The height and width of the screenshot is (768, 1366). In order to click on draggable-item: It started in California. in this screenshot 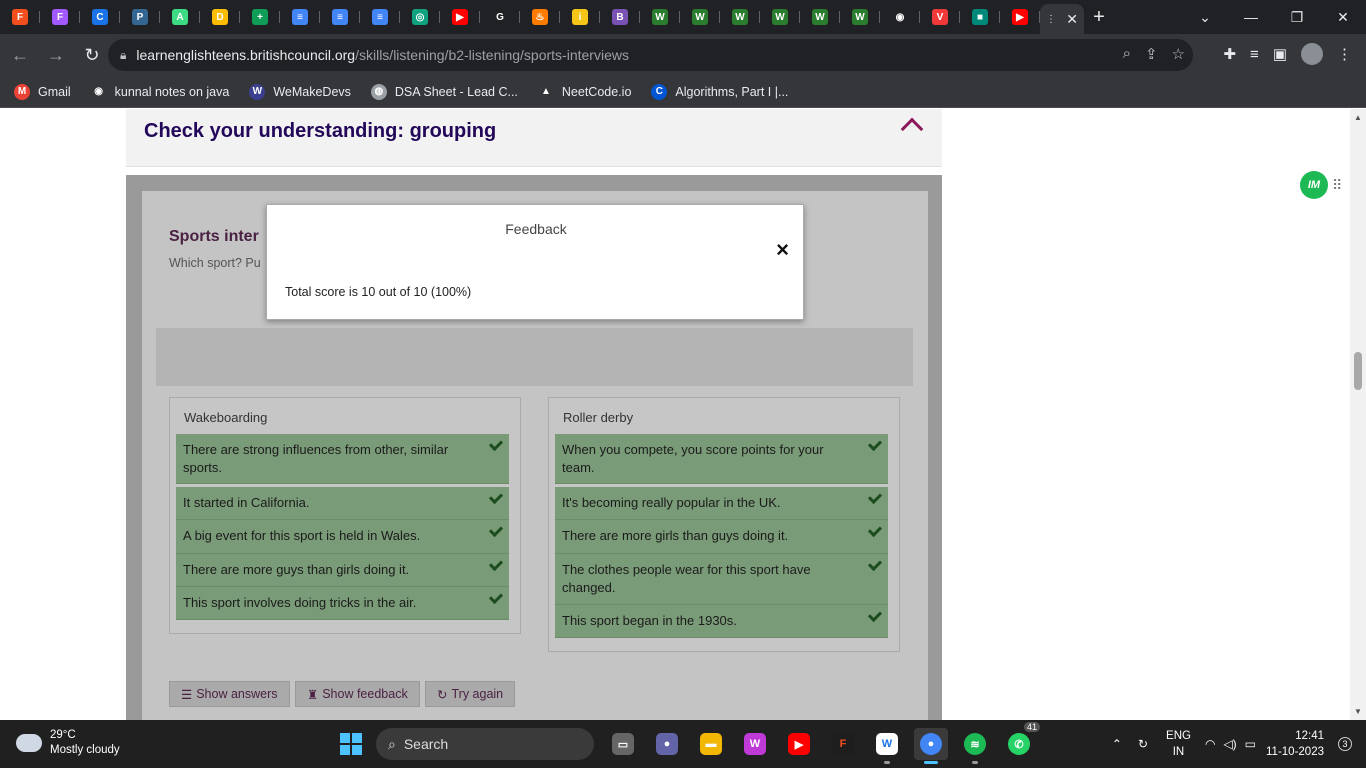, I will do `click(342, 503)`.